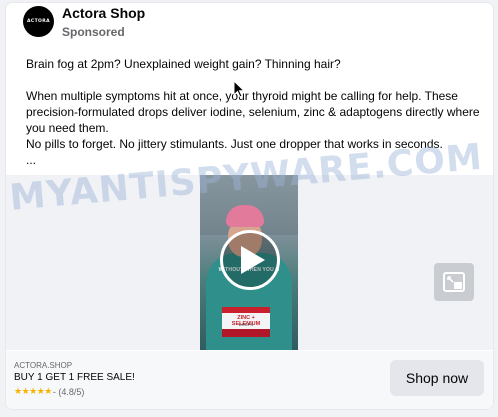  What do you see at coordinates (103, 13) in the screenshot?
I see `page-name-link: Actora Shop` at bounding box center [103, 13].